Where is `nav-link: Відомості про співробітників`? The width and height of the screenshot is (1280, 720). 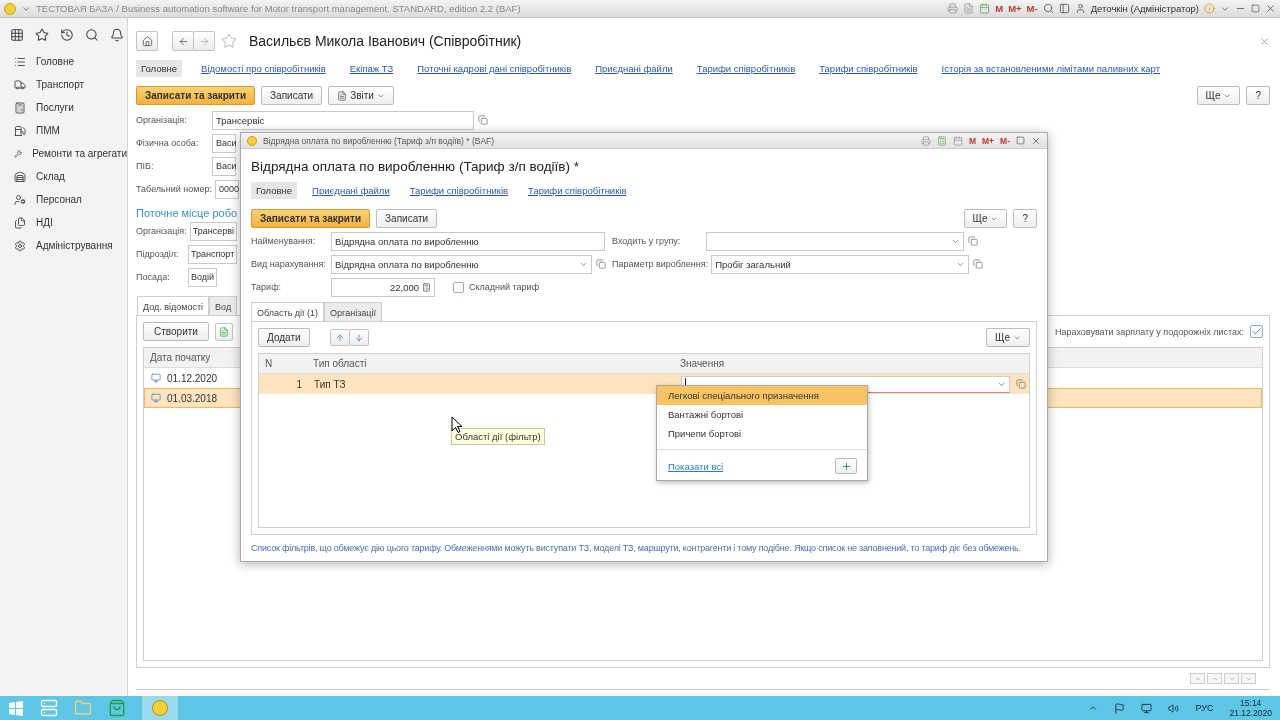
nav-link: Відомості про співробітників is located at coordinates (263, 68).